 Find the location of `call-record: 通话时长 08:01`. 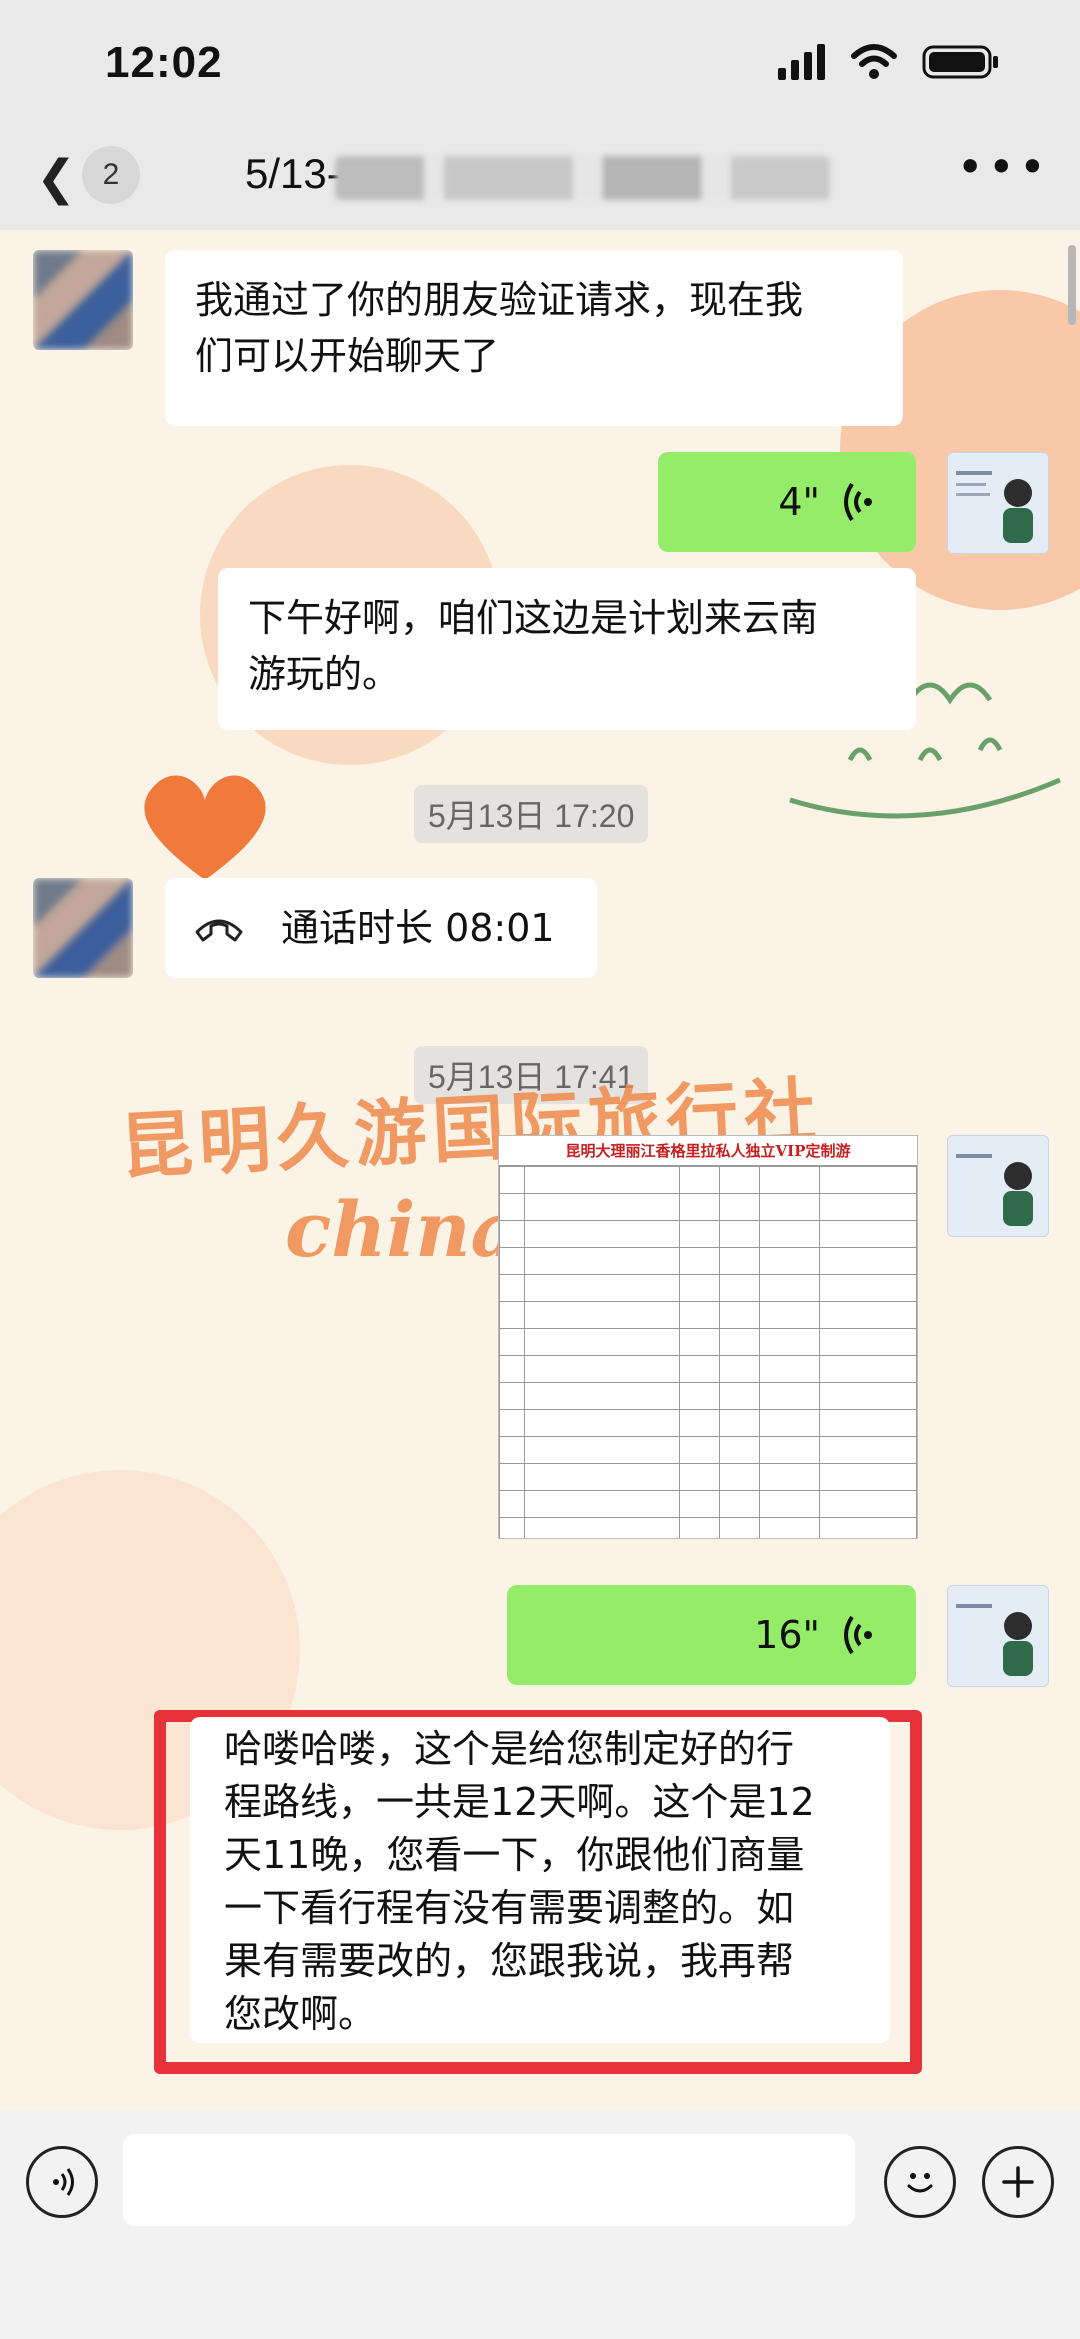

call-record: 通话时长 08:01 is located at coordinates (381, 928).